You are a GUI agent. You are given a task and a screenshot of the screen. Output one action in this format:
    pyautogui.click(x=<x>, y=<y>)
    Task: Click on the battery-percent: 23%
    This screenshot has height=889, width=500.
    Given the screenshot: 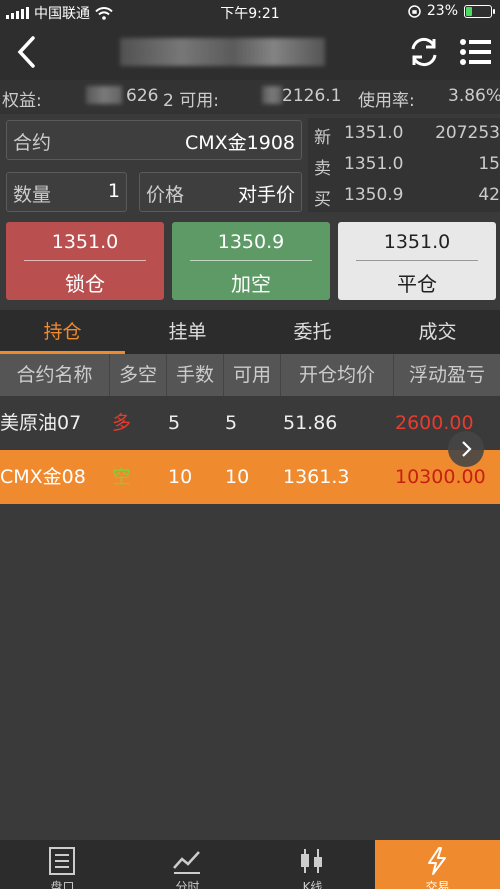 What is the action you would take?
    pyautogui.click(x=442, y=11)
    